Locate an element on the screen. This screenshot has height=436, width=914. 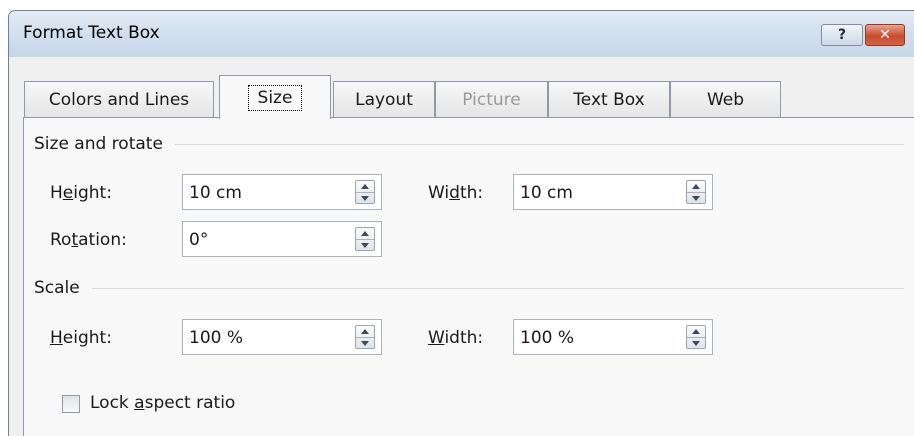
lock-aspect-ratio-checkbox is located at coordinates (71, 404).